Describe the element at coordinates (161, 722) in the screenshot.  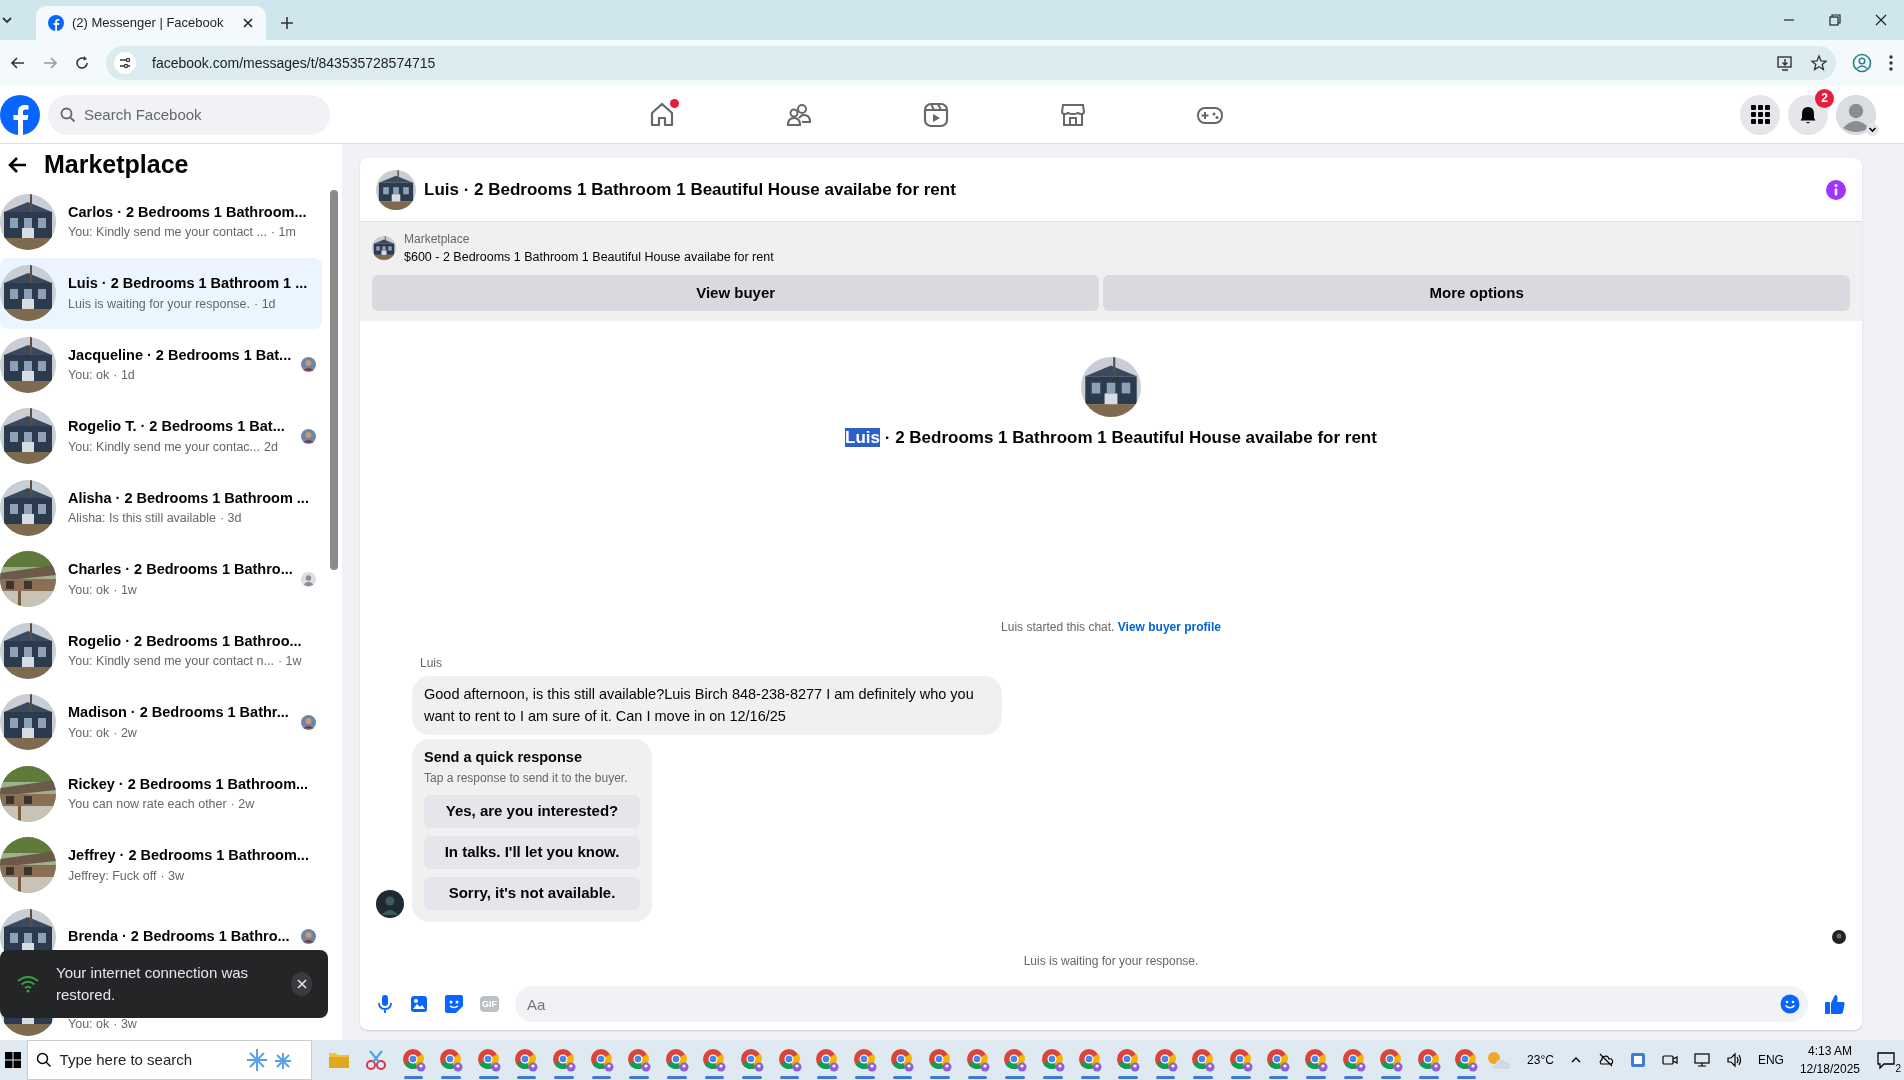
I see `conversation-item: Madison · 2 Bedrooms 1 Bathr... You: ok · 2w` at that location.